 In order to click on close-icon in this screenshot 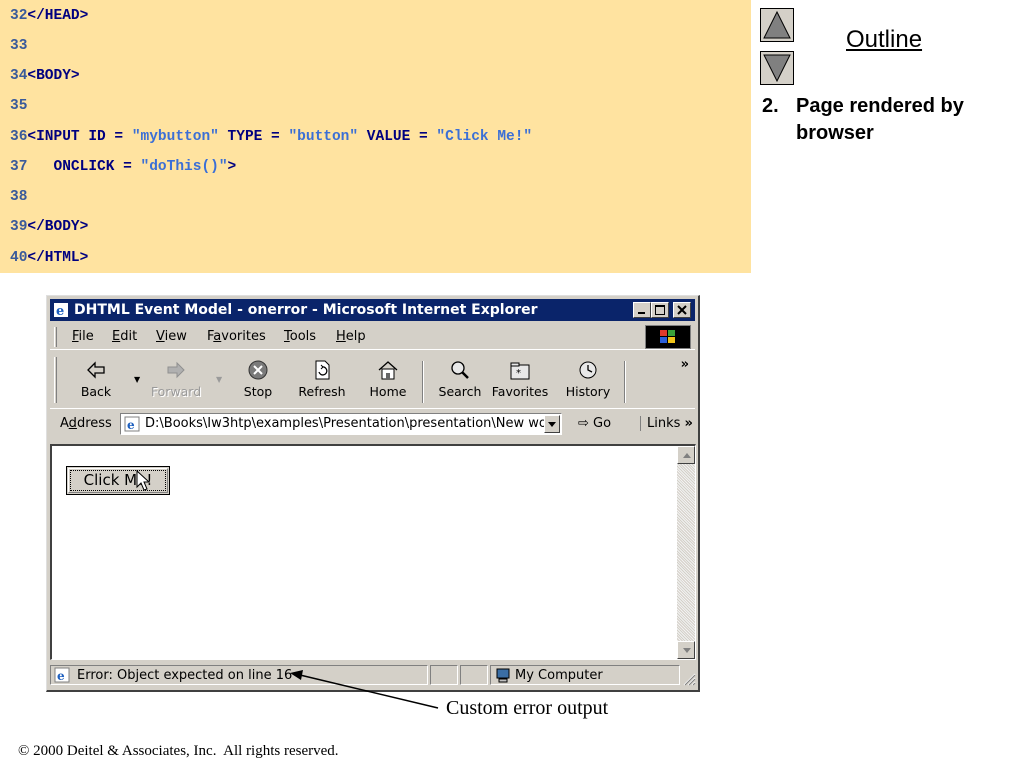, I will do `click(682, 310)`.